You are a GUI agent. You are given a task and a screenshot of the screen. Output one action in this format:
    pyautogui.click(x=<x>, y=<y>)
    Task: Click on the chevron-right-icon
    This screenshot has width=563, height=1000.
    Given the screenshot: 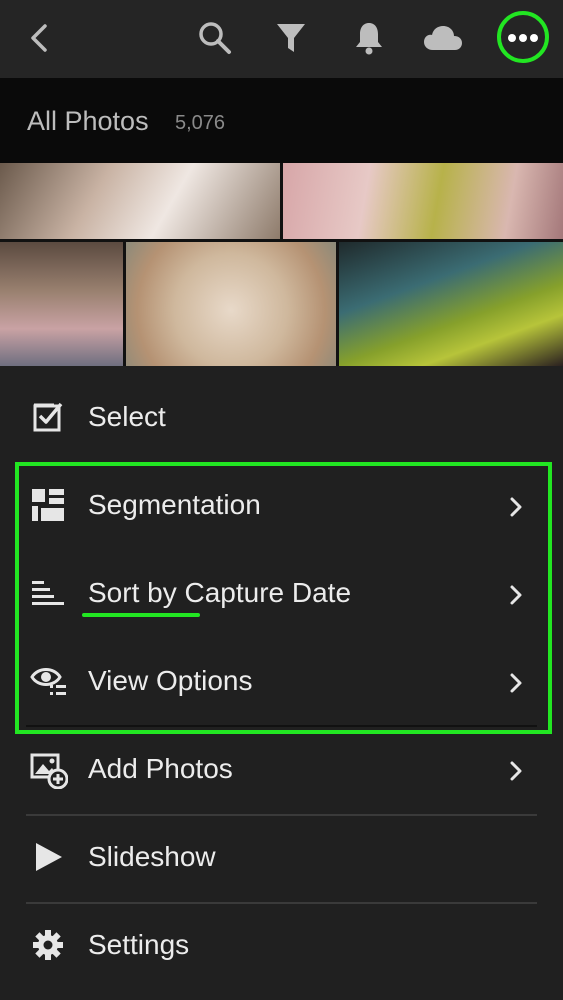 What is the action you would take?
    pyautogui.click(x=516, y=771)
    